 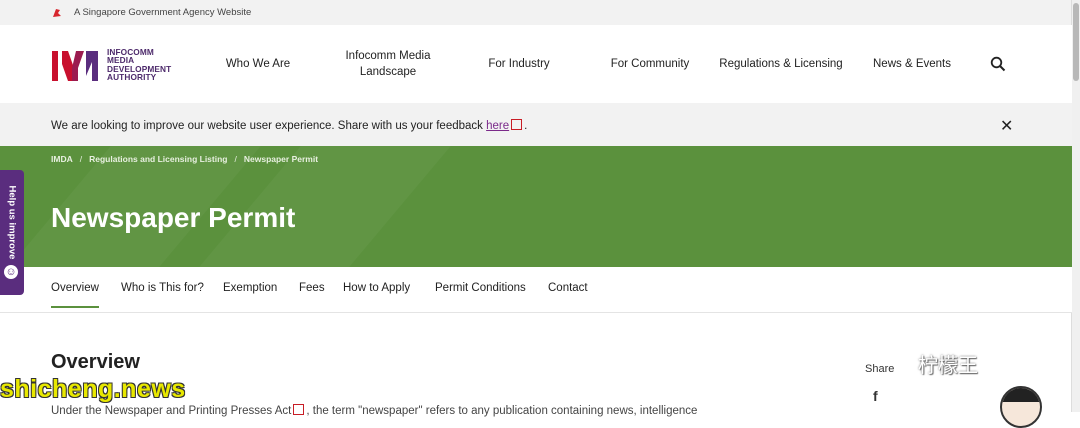 I want to click on tab-how-to-apply: How to Apply, so click(x=376, y=288).